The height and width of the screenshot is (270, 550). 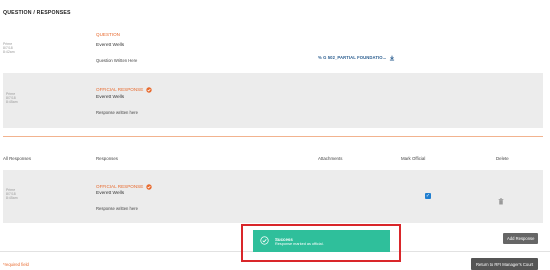 What do you see at coordinates (330, 158) in the screenshot?
I see `header-attachments: Attachments` at bounding box center [330, 158].